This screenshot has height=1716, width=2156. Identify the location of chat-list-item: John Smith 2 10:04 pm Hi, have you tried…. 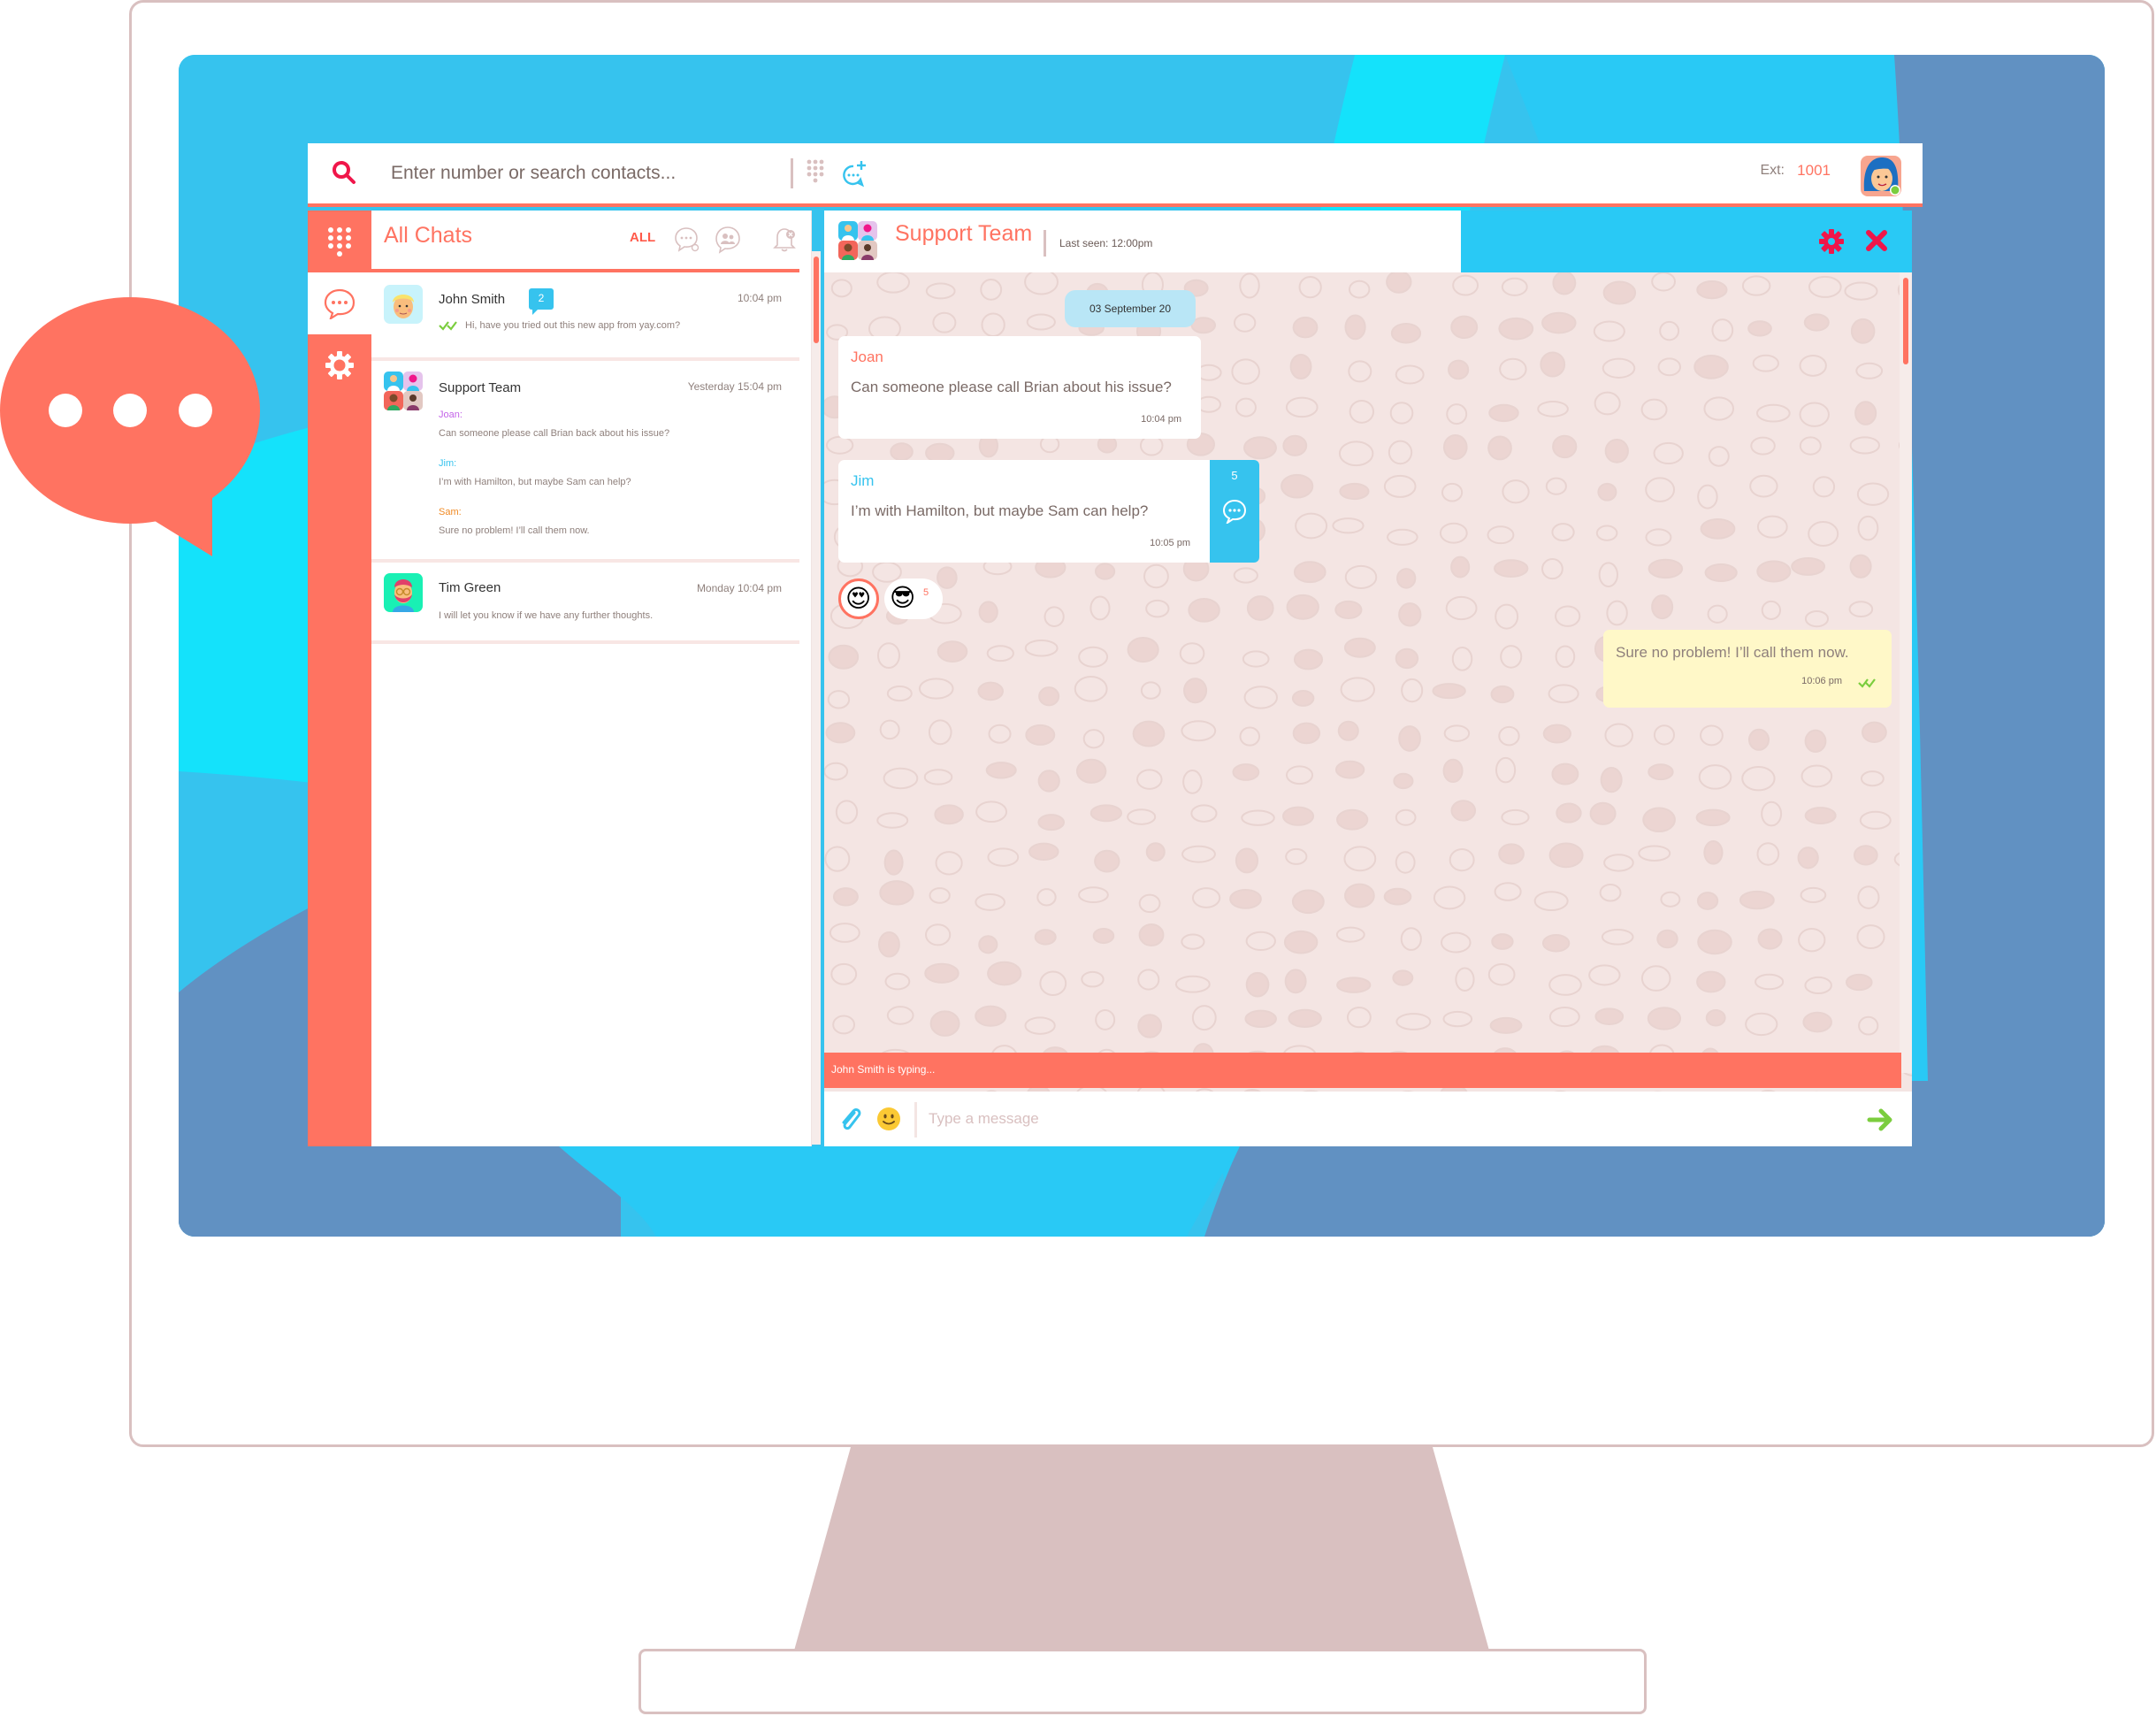
(585, 318).